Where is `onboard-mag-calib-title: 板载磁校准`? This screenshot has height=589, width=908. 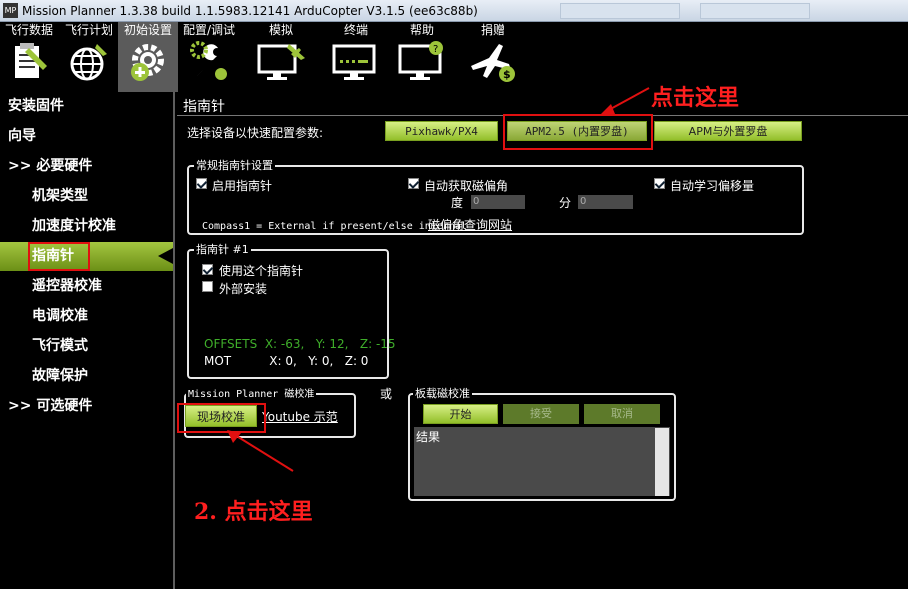 onboard-mag-calib-title: 板载磁校准 is located at coordinates (442, 393).